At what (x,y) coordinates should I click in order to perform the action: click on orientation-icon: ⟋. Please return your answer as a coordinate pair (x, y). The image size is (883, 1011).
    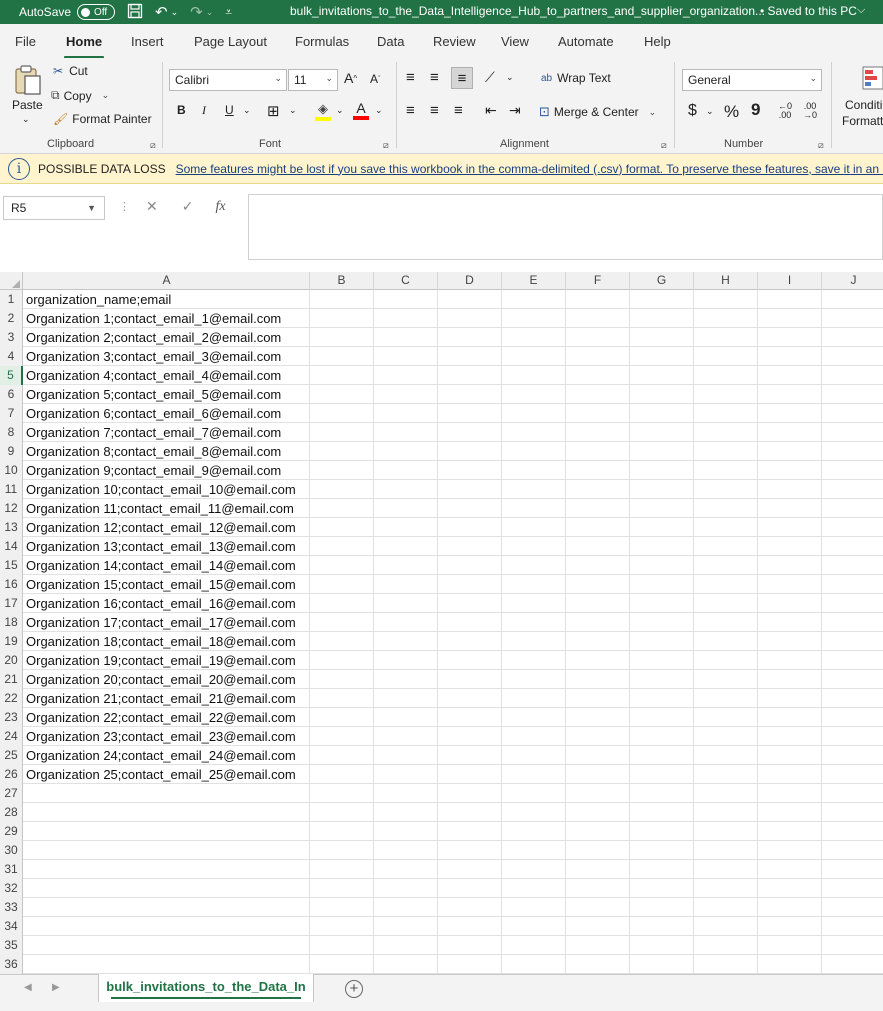
    Looking at the image, I should click on (490, 77).